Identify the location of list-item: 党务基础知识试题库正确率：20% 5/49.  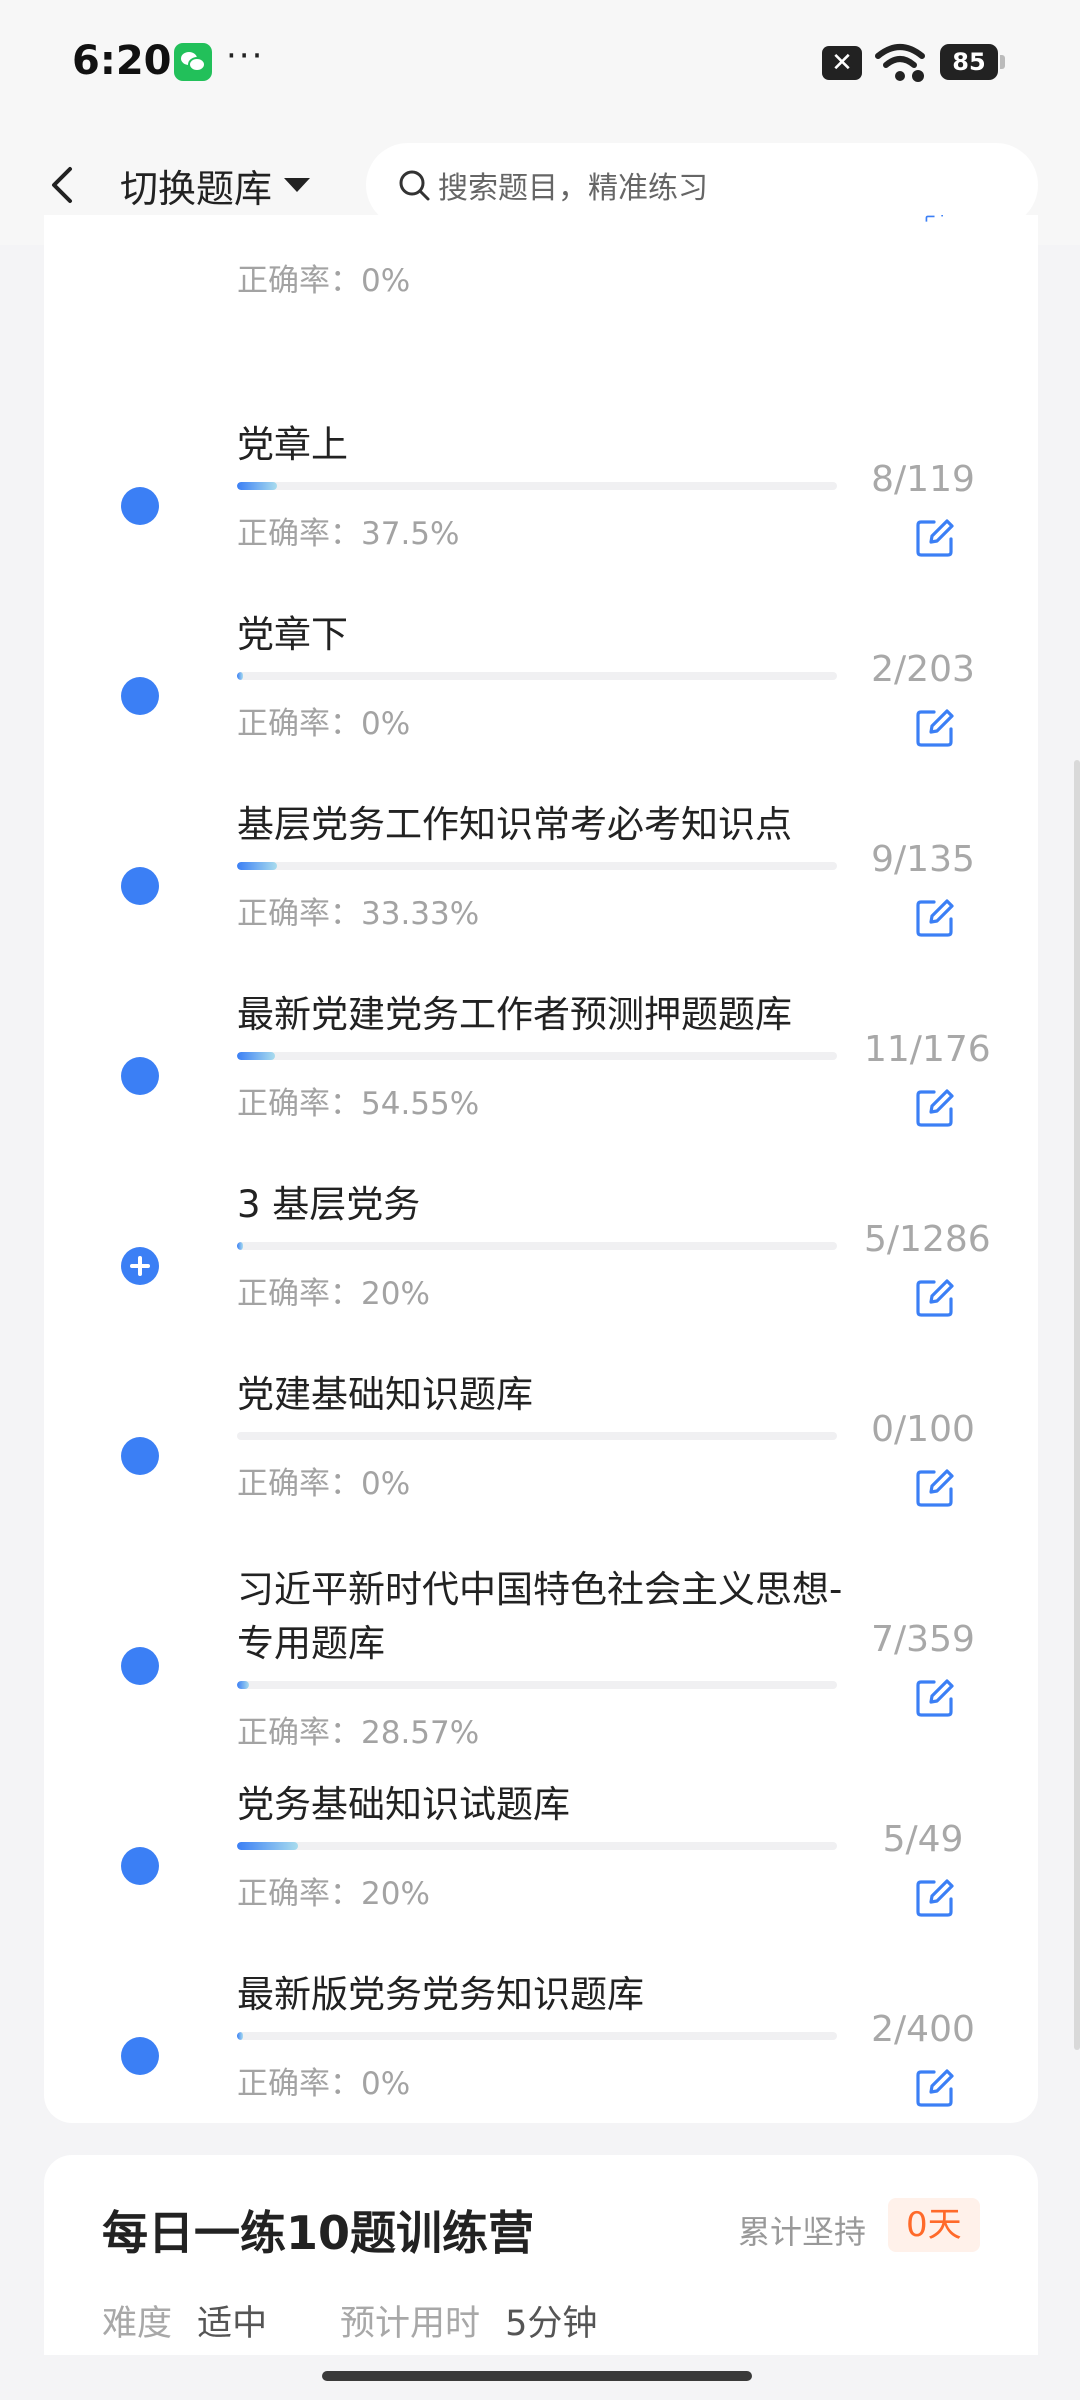
(541, 1857).